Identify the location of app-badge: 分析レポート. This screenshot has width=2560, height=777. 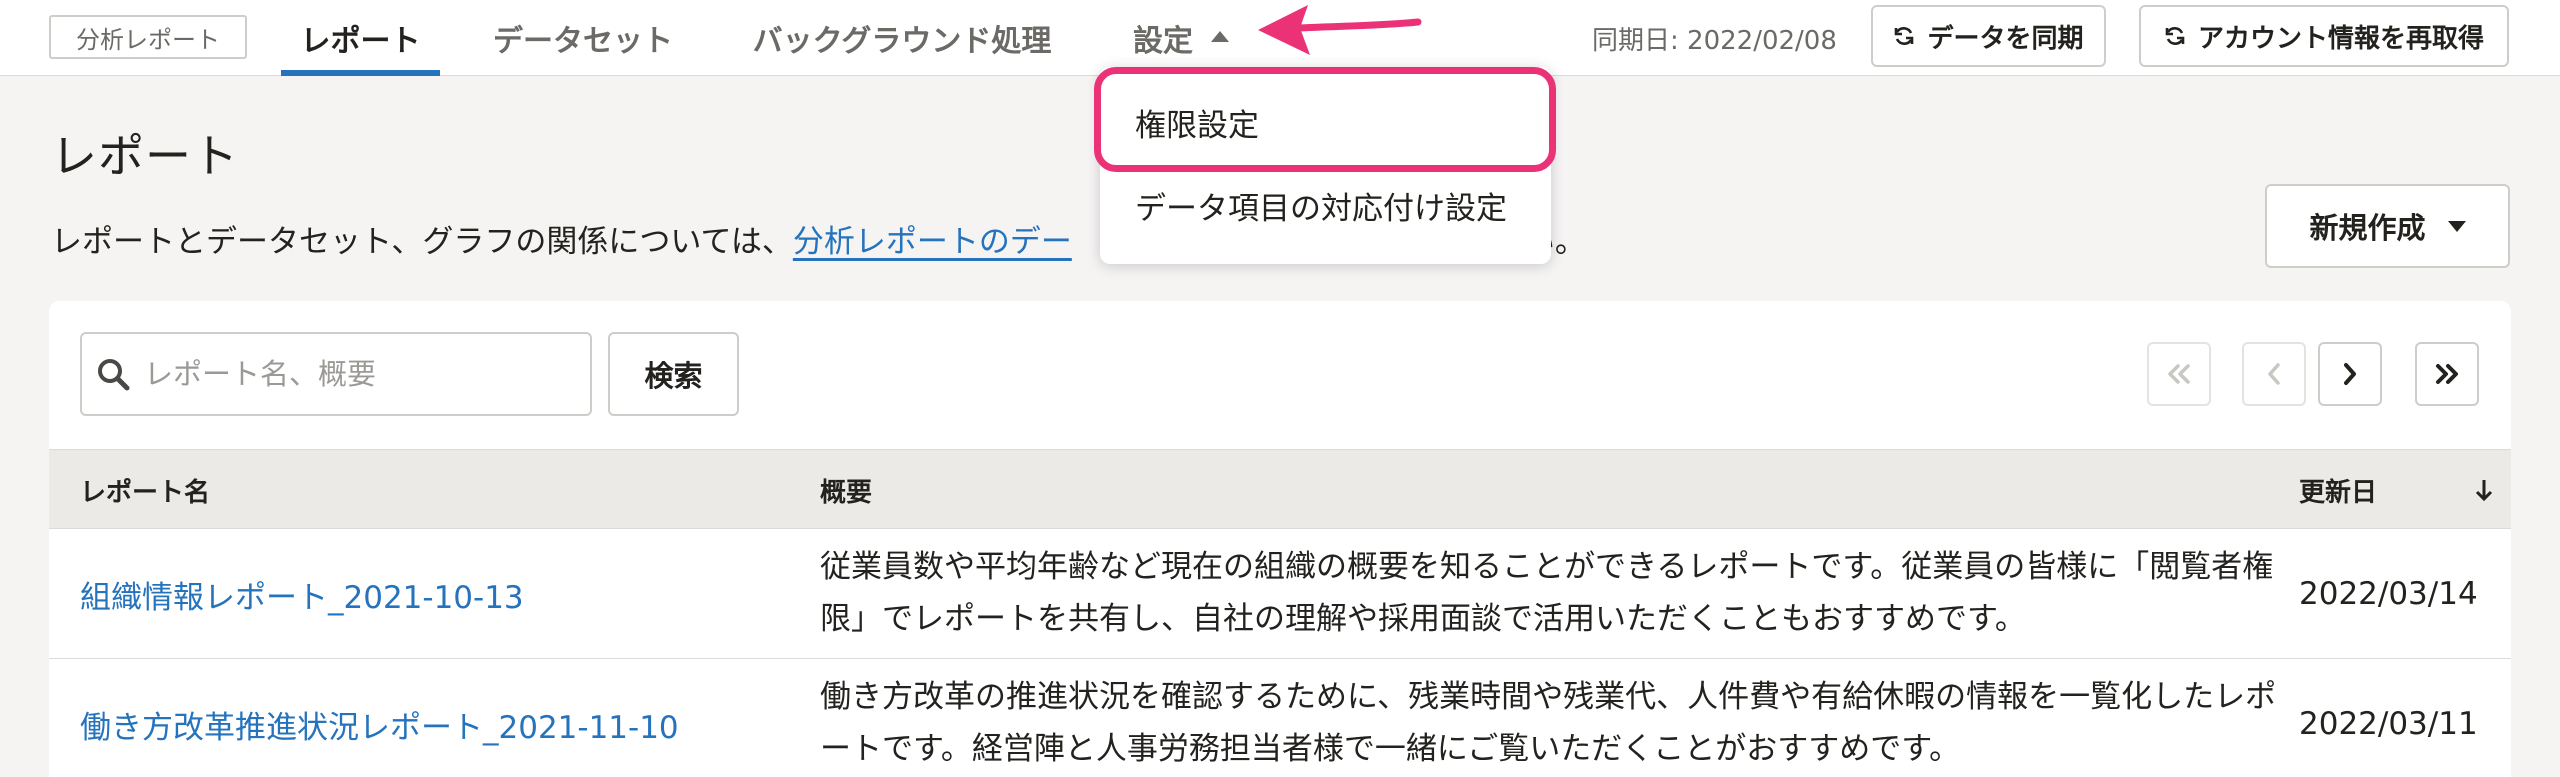
(148, 37).